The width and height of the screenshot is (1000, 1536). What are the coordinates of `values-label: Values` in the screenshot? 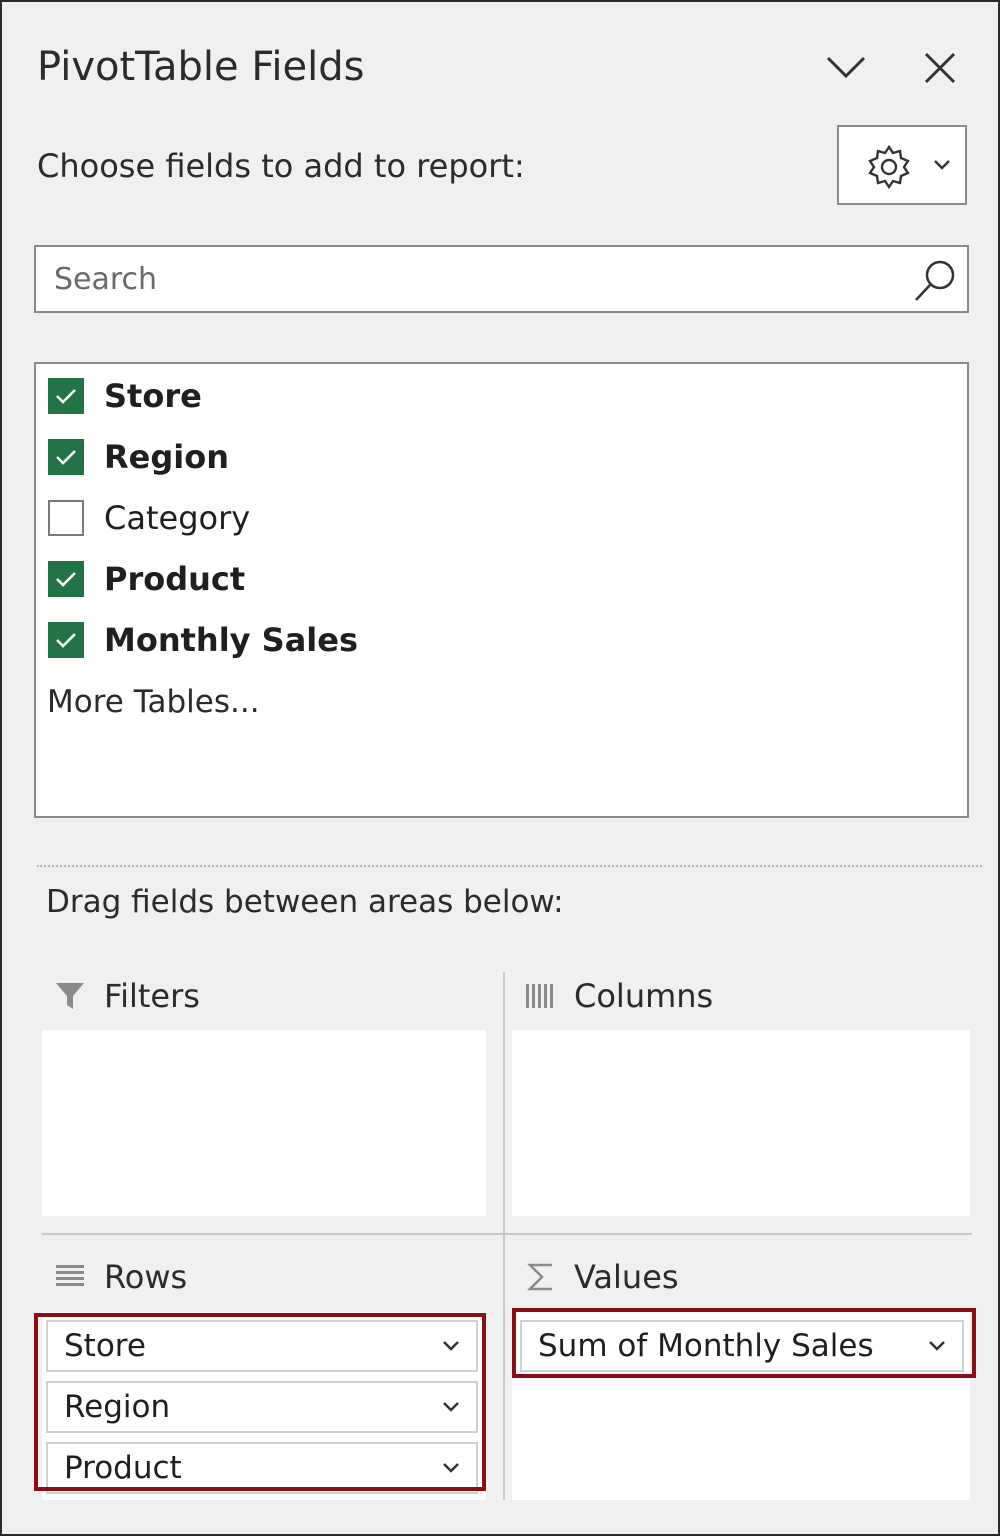 It's located at (626, 1277).